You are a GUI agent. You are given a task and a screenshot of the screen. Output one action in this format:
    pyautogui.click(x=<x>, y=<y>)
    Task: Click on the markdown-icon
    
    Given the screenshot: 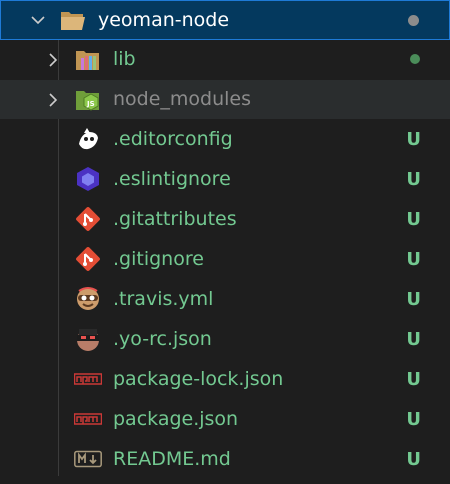 What is the action you would take?
    pyautogui.click(x=88, y=459)
    